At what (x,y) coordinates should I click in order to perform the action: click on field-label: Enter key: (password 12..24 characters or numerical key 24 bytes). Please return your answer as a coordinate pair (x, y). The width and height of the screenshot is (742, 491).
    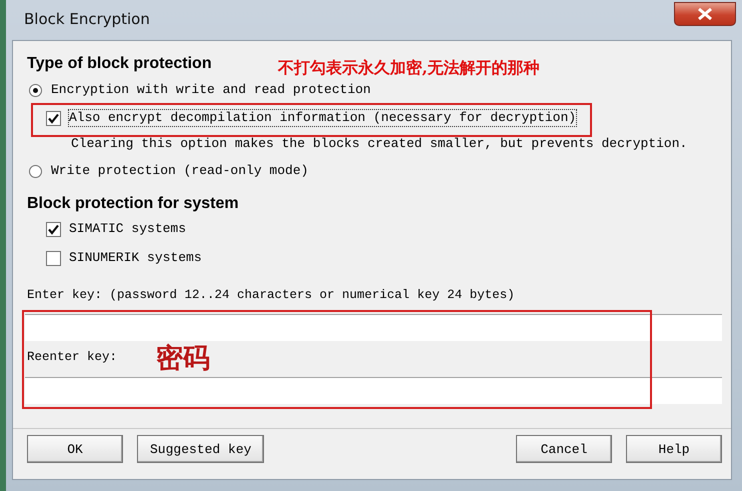
    Looking at the image, I should click on (271, 295).